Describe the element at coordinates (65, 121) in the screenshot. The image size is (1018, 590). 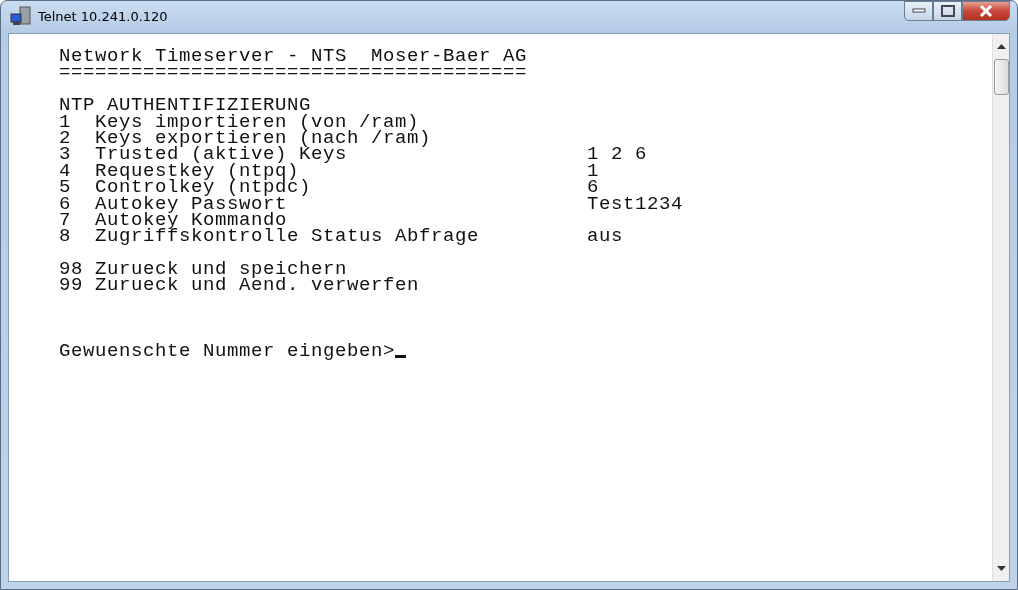
I see `option-number: 1` at that location.